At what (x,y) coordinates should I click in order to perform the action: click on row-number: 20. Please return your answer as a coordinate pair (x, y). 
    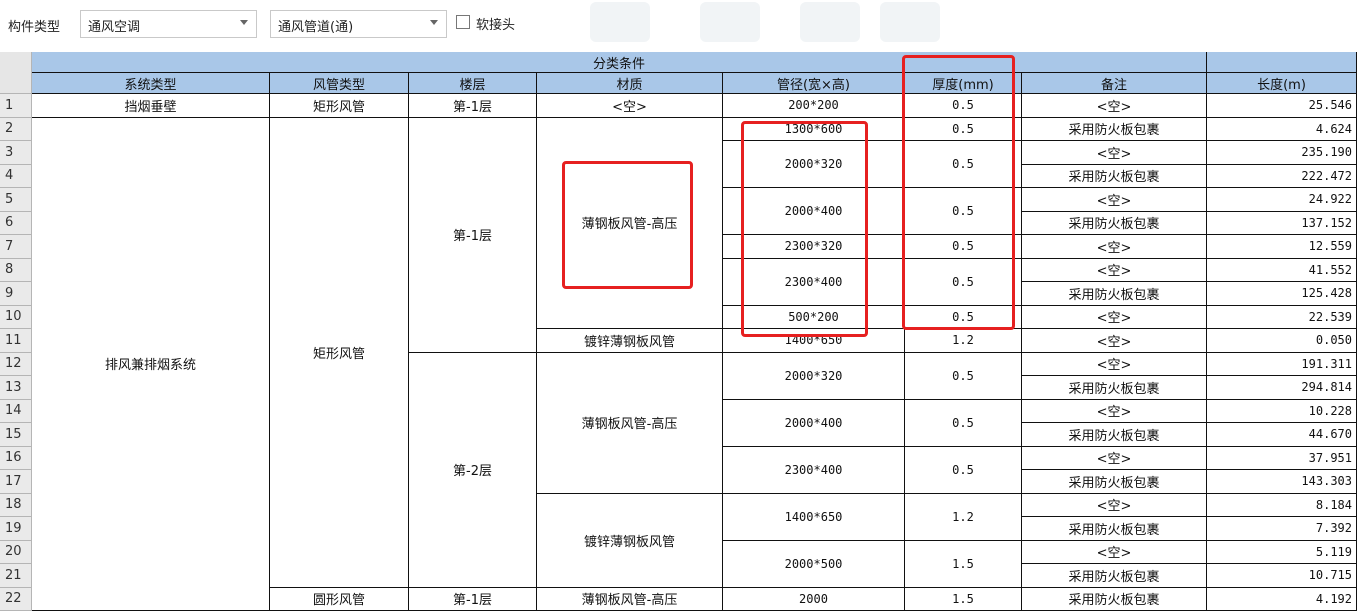
    Looking at the image, I should click on (16, 552).